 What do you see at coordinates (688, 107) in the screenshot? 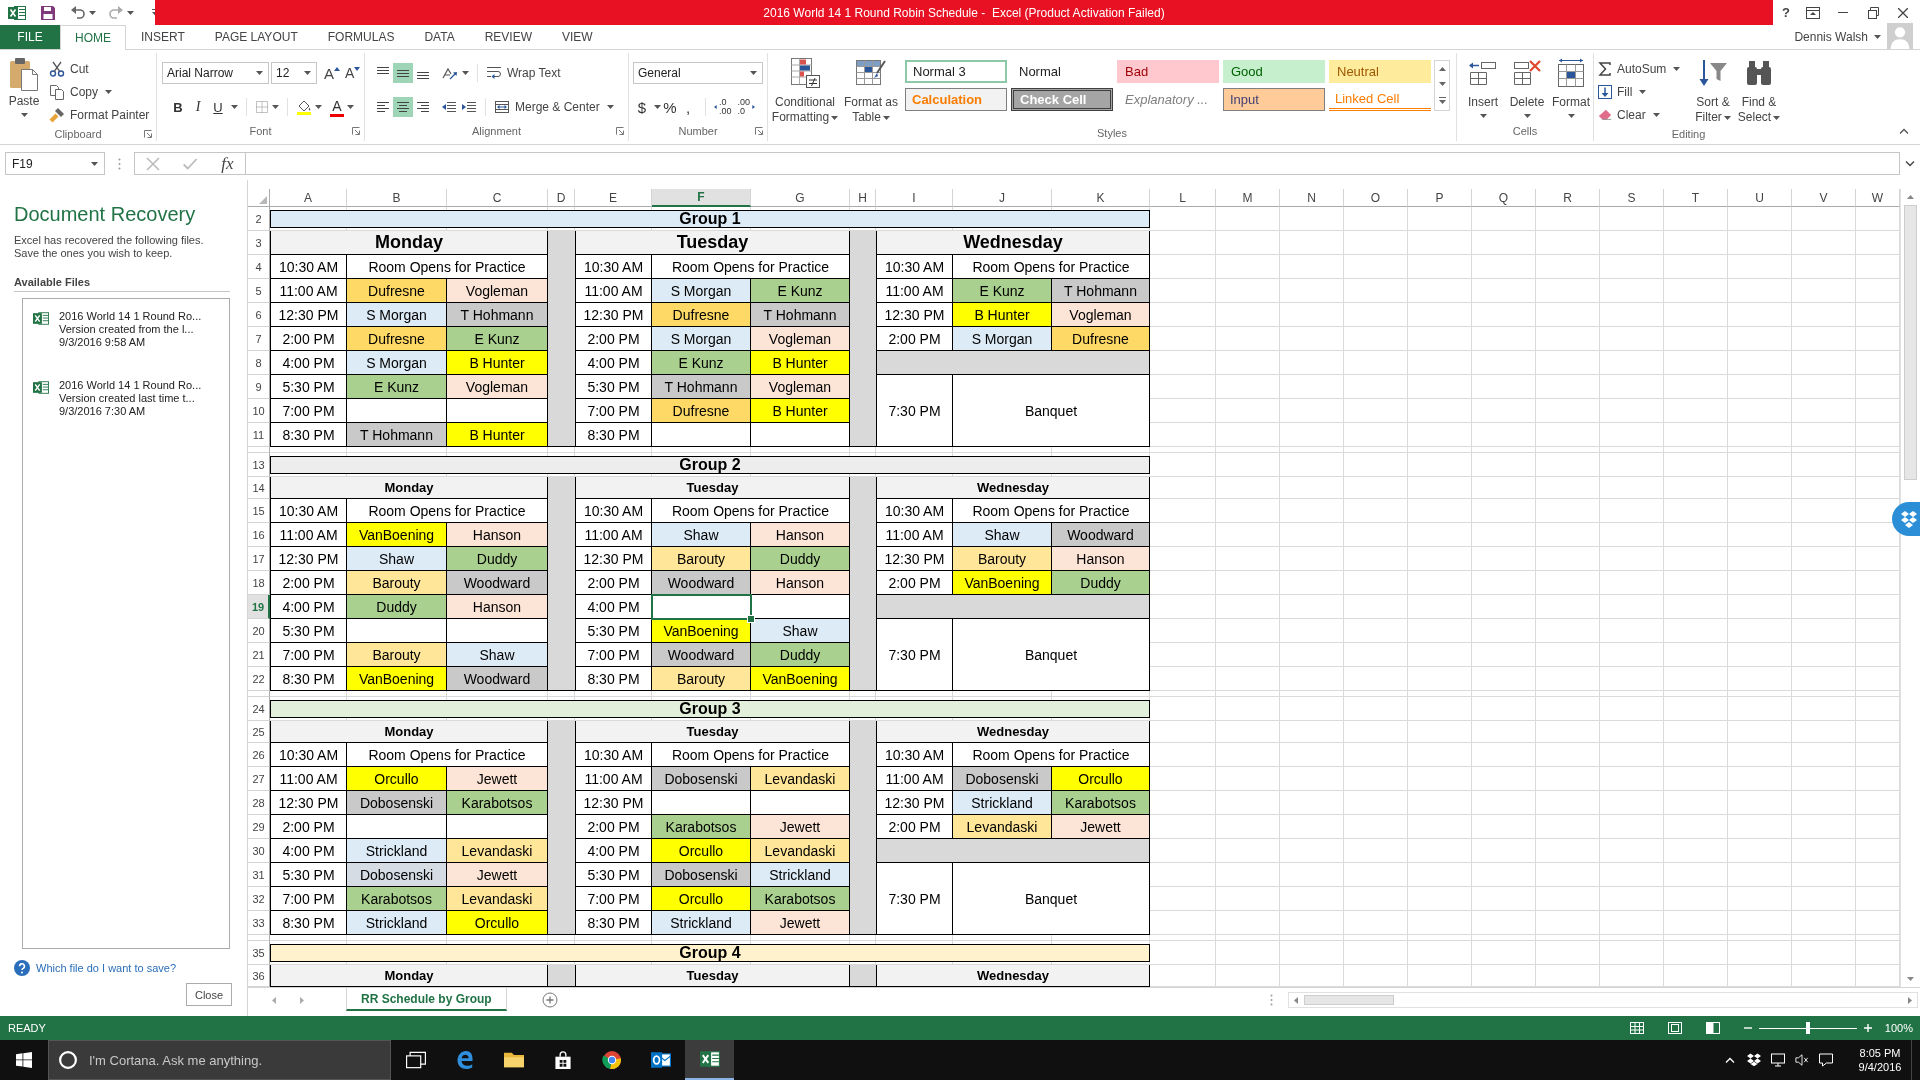
I see `comma-button: ,` at bounding box center [688, 107].